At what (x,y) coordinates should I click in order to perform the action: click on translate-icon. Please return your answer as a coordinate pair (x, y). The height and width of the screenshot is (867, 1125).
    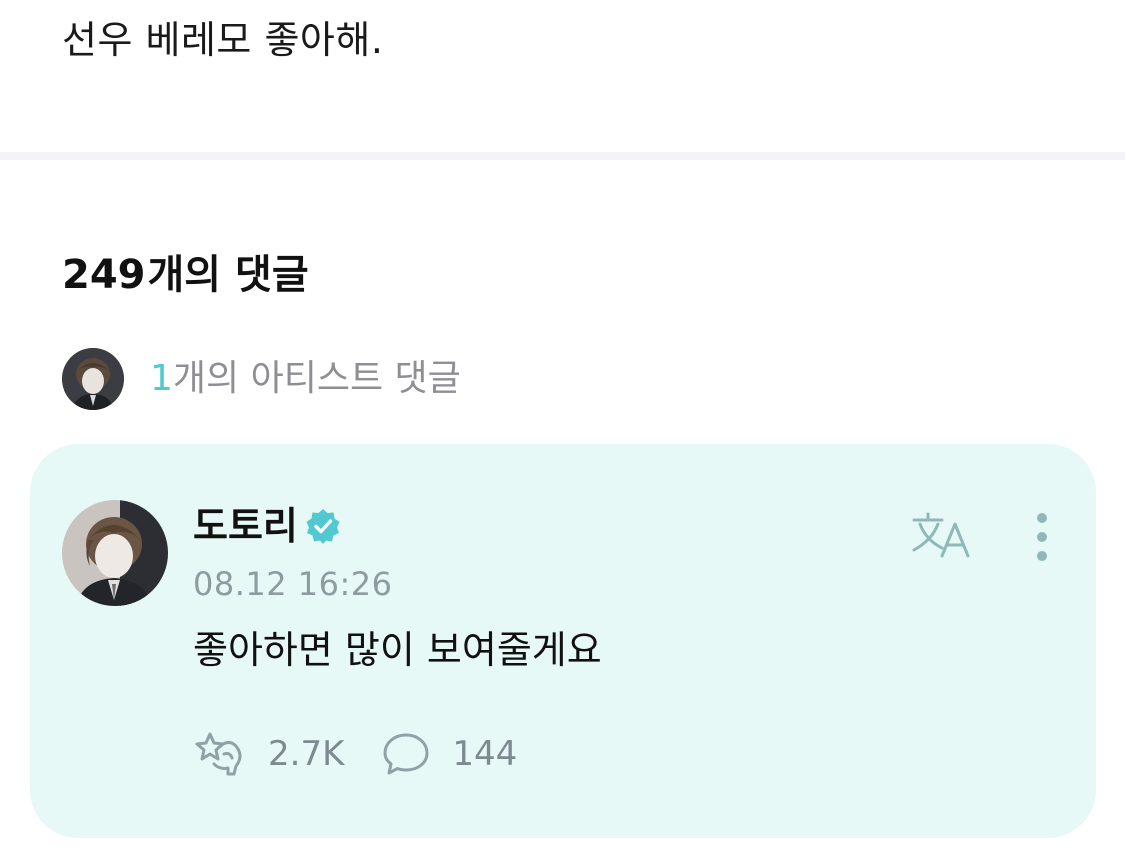
    Looking at the image, I should click on (941, 535).